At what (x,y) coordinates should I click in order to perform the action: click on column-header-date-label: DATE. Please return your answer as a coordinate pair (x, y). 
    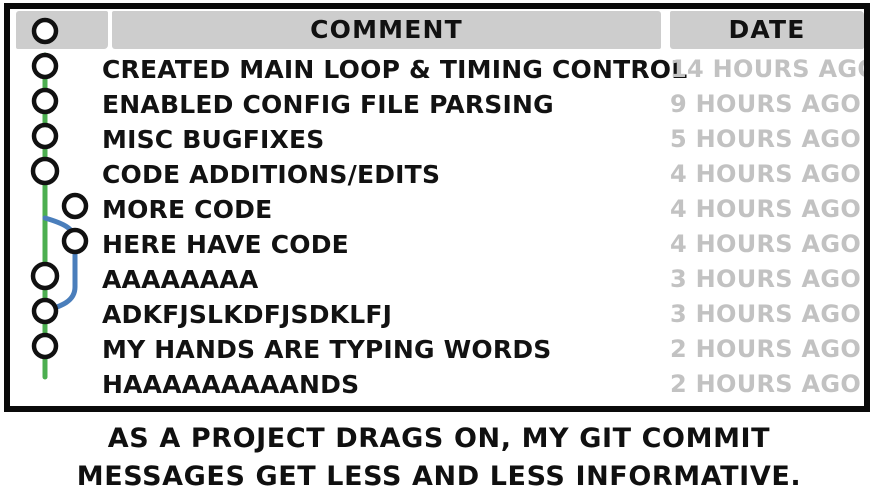
    Looking at the image, I should click on (767, 29).